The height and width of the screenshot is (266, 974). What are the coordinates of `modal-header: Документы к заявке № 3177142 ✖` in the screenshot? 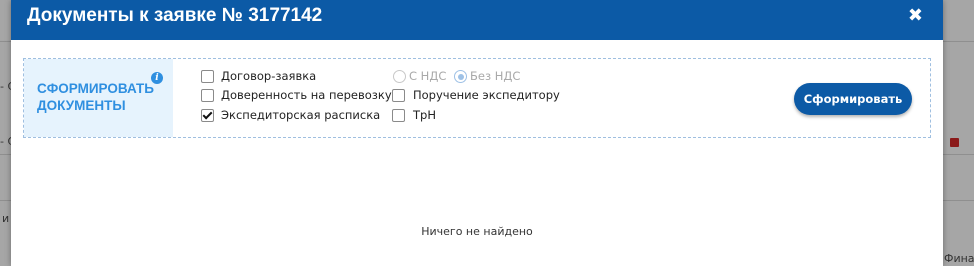 It's located at (477, 20).